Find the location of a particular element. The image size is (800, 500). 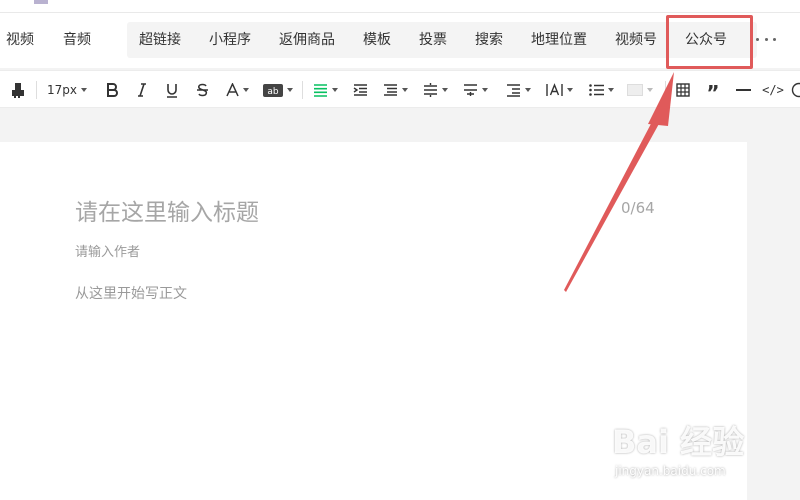

bold-icon is located at coordinates (112, 90).